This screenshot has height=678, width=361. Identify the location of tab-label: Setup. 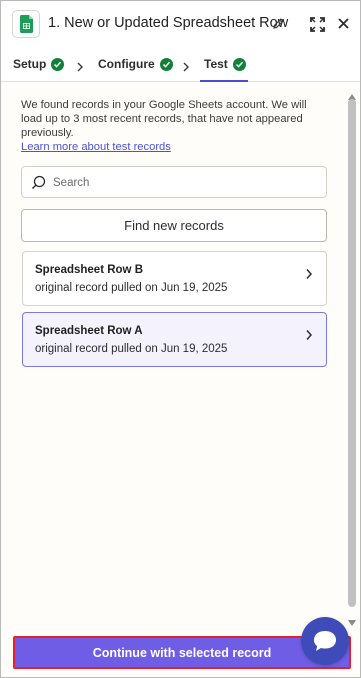
(30, 64).